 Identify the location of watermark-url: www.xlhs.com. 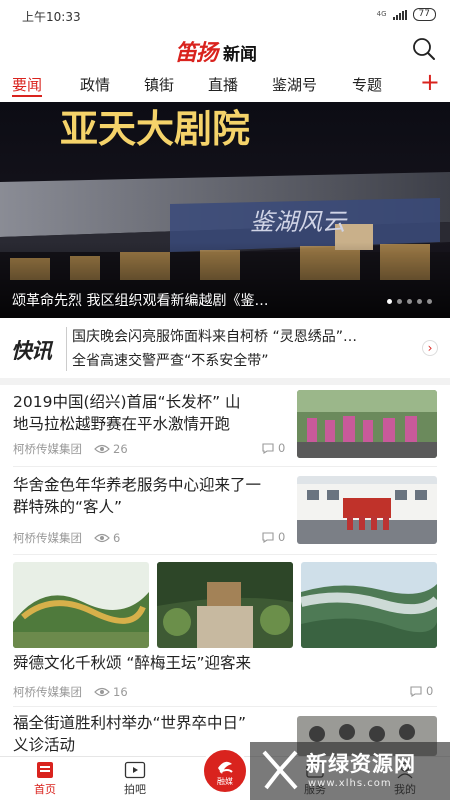
(350, 783).